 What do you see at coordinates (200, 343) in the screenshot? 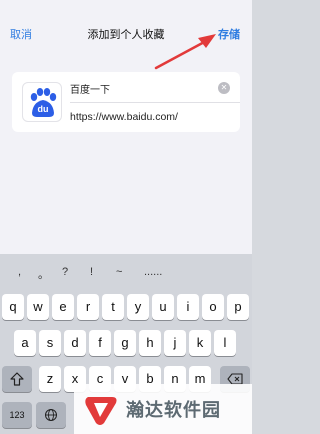
I see `key-k: k` at bounding box center [200, 343].